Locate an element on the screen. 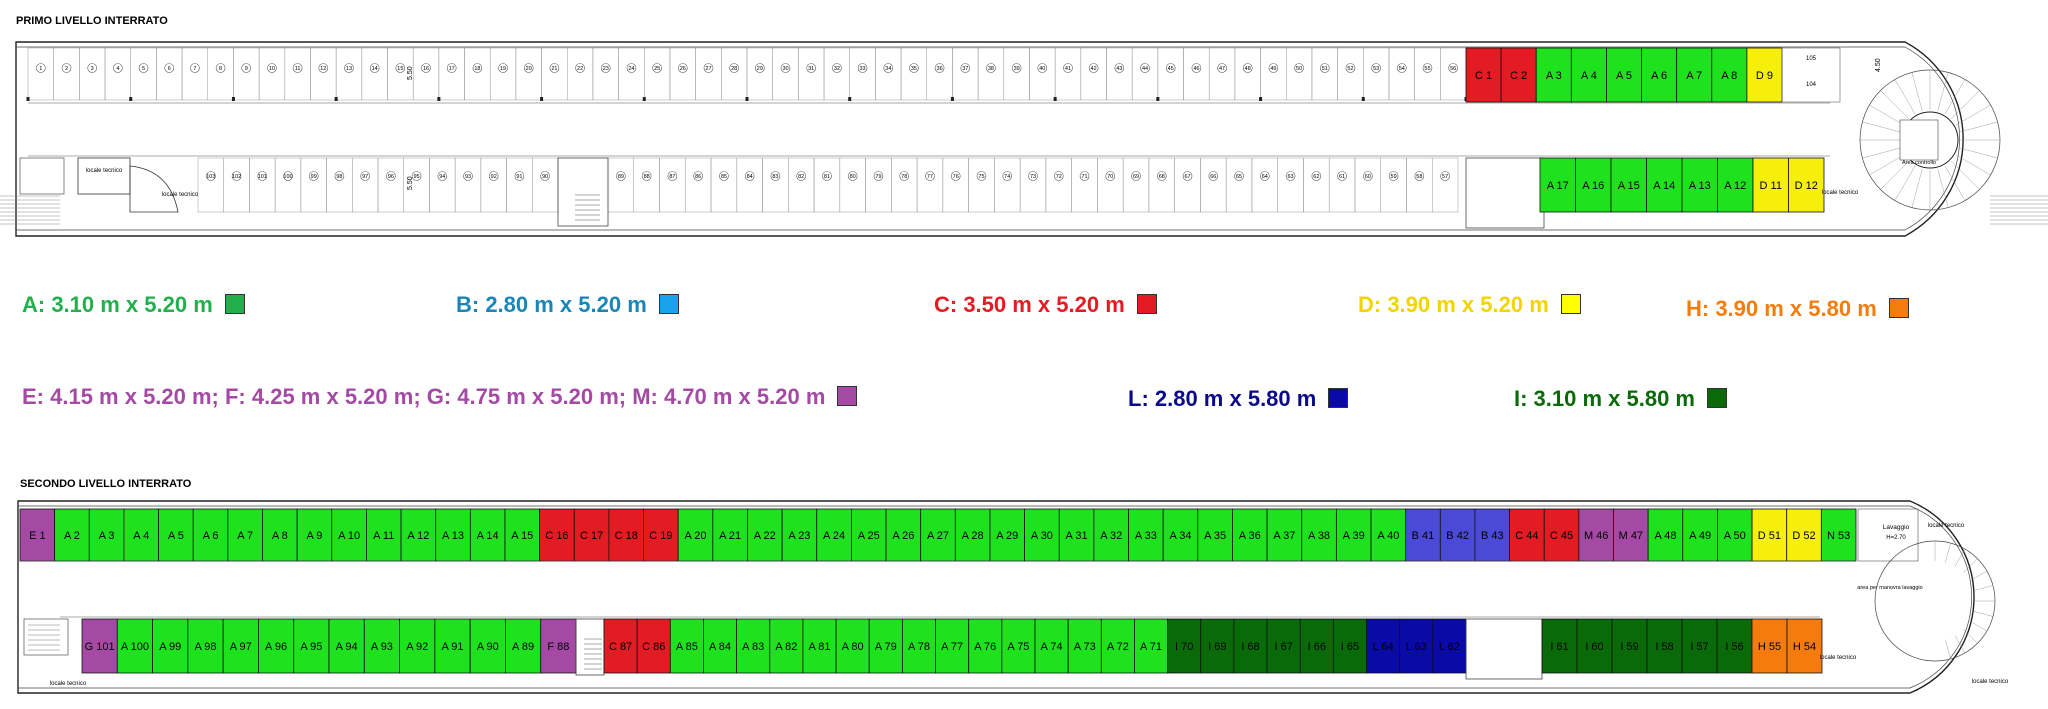 The image size is (2048, 709). level2-bottom-mid-stall-label: A 74 is located at coordinates (1052, 647).